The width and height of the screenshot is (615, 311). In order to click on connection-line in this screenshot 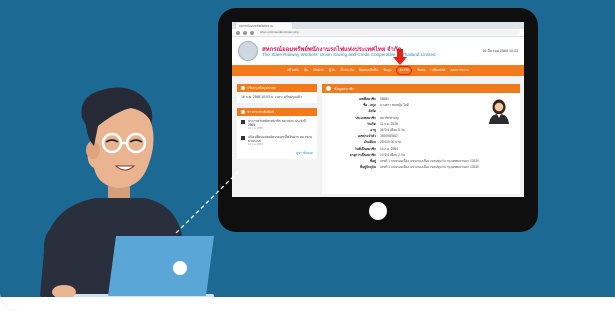, I will do `click(207, 202)`.